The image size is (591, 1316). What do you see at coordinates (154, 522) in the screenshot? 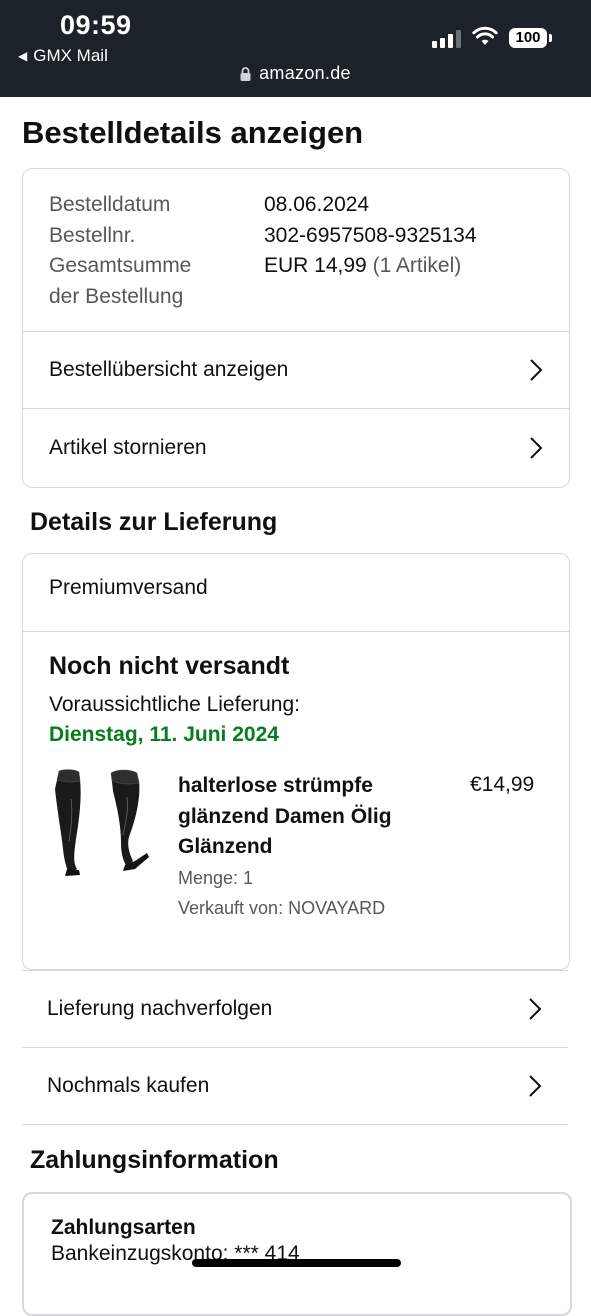
I see `delivery-section-title: Details zur Lieferung` at bounding box center [154, 522].